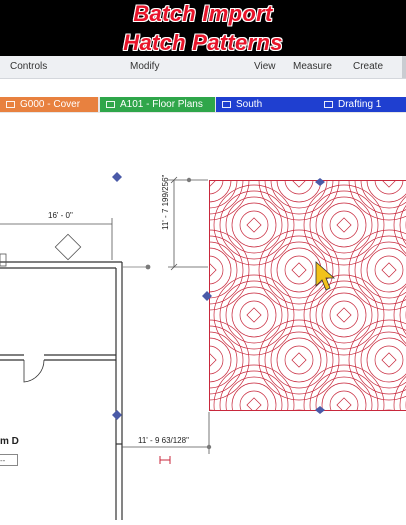  What do you see at coordinates (226, 104) in the screenshot?
I see `elevation-icon` at bounding box center [226, 104].